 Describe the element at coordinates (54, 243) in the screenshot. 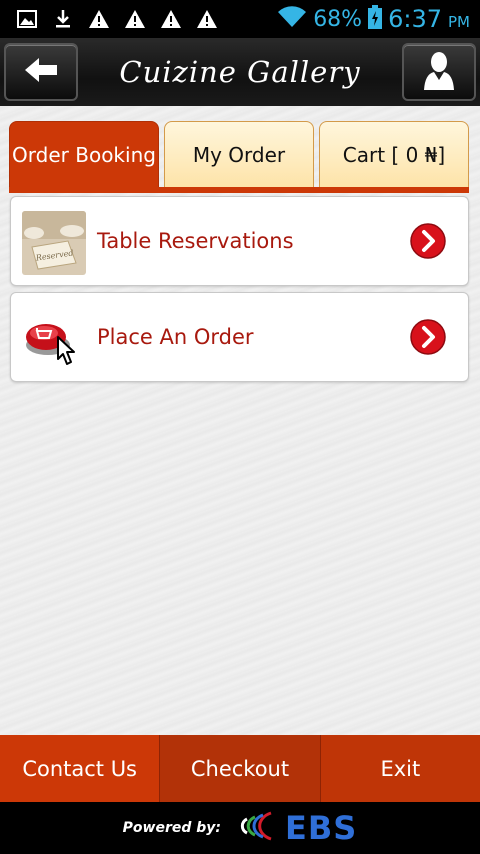

I see `reserved-sign-image: Reserved` at that location.